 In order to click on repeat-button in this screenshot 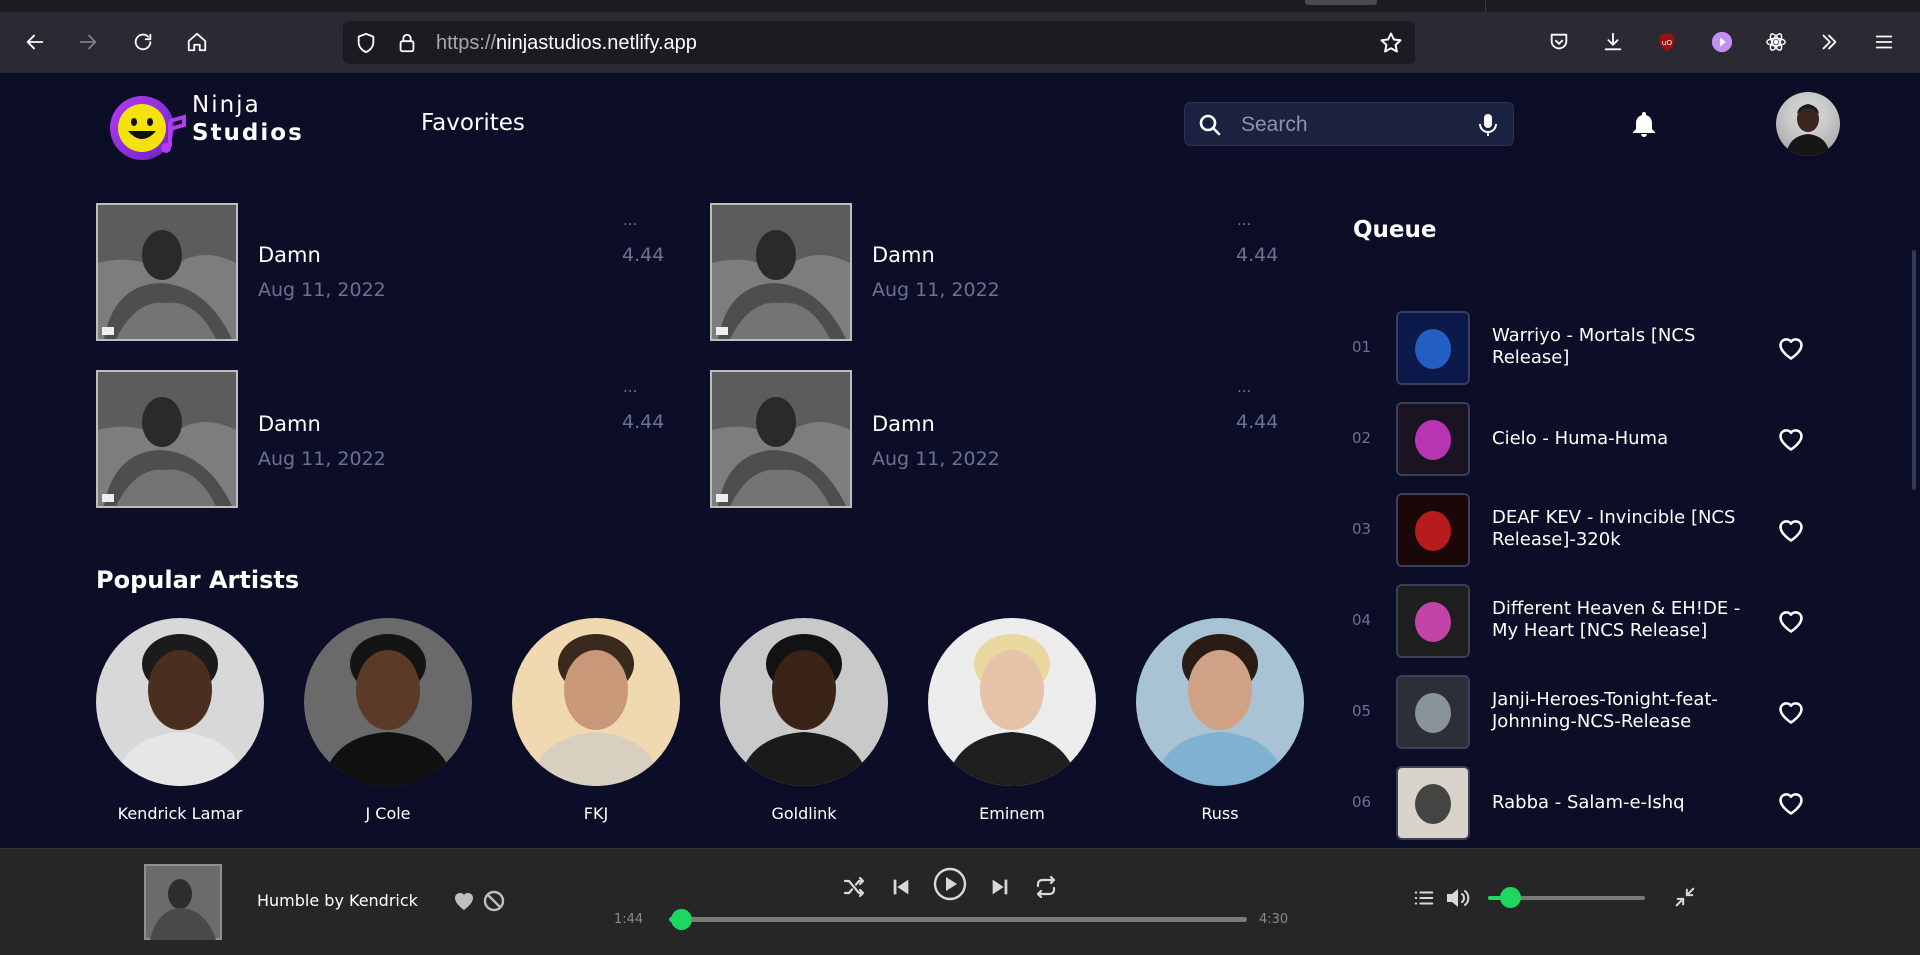, I will do `click(1046, 887)`.